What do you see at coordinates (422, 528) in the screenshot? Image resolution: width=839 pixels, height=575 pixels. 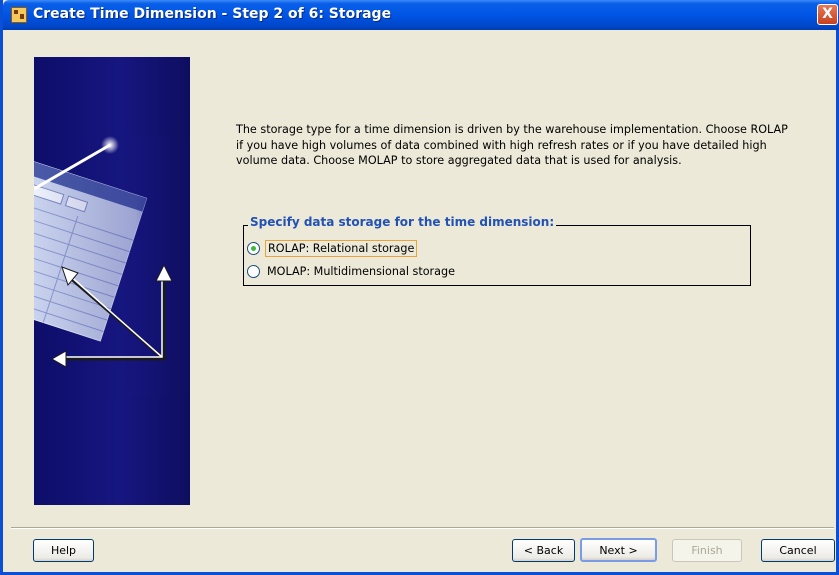 I see `footer-separator` at bounding box center [422, 528].